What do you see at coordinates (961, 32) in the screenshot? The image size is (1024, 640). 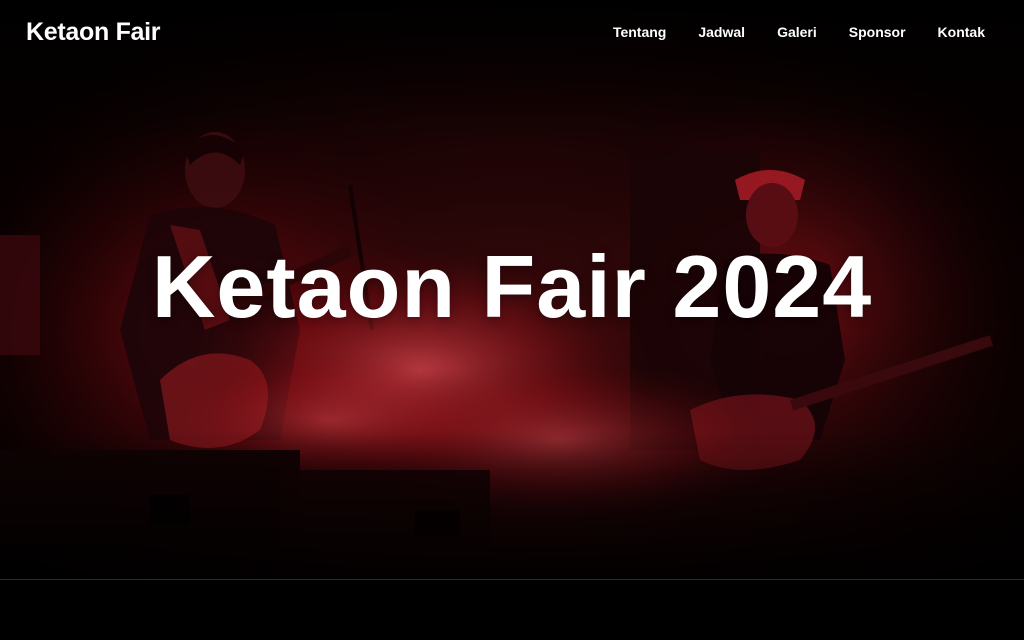 I see `nav-link-kontak: Kontak` at bounding box center [961, 32].